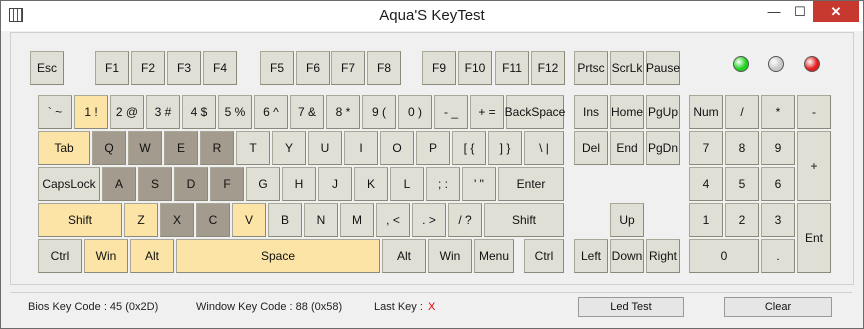 The width and height of the screenshot is (864, 329). What do you see at coordinates (313, 68) in the screenshot?
I see `key-f6-6: F6` at bounding box center [313, 68].